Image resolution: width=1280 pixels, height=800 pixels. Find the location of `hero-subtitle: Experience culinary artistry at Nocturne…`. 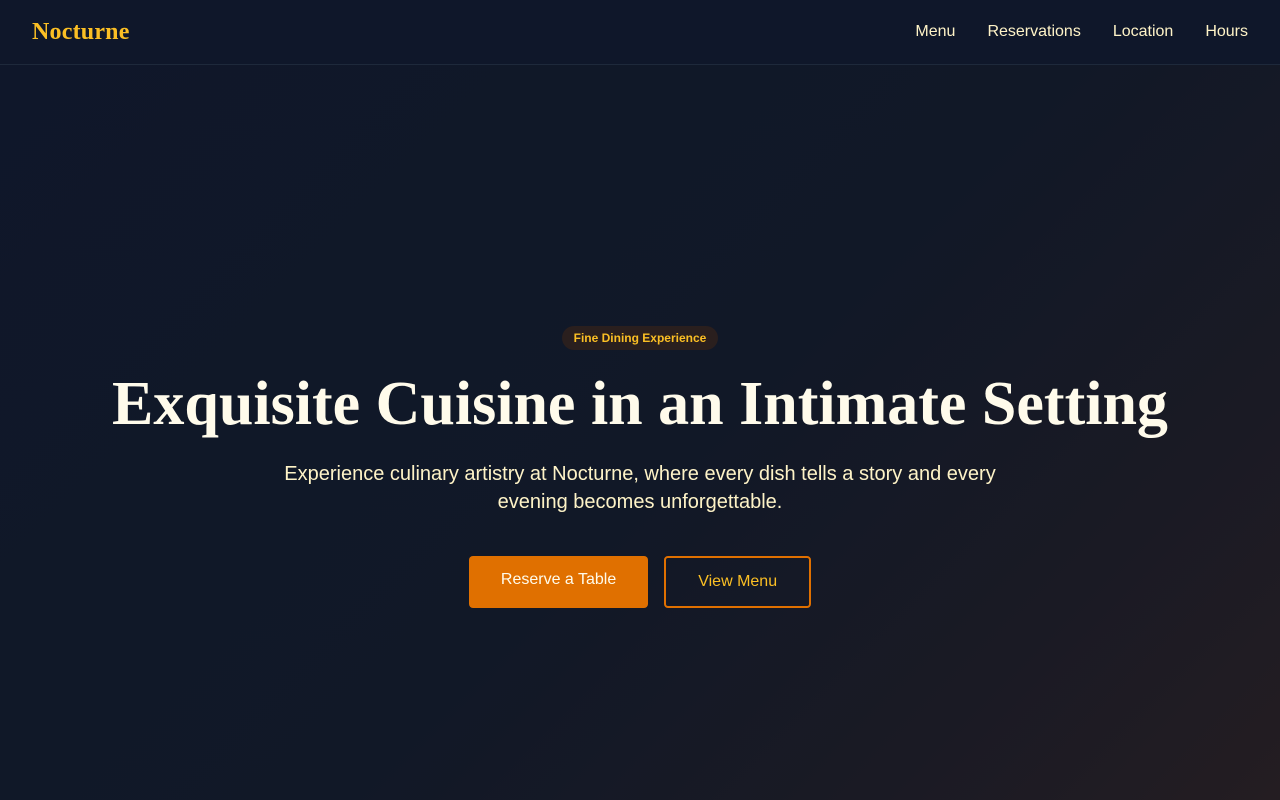

hero-subtitle: Experience culinary artistry at Nocturne… is located at coordinates (640, 488).